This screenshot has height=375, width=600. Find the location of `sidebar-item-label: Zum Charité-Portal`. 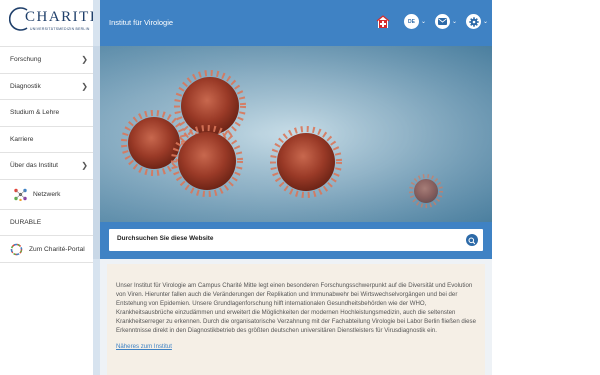

sidebar-item-label: Zum Charité-Portal is located at coordinates (57, 249).